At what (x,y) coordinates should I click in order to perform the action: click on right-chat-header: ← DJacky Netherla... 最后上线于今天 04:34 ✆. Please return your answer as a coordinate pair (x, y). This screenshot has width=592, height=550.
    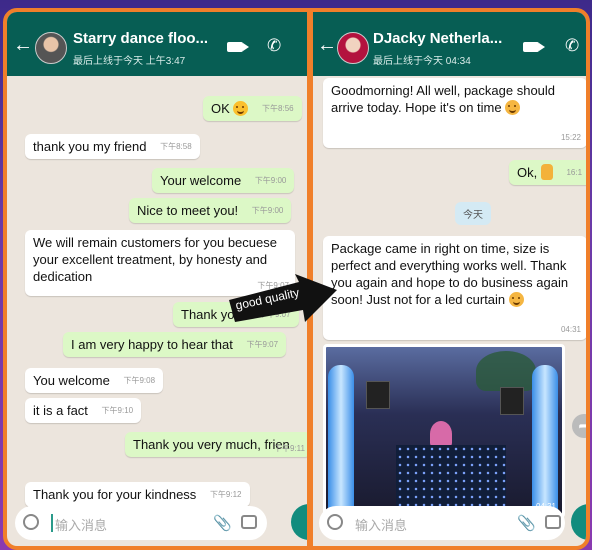
    Looking at the image, I should click on (449, 44).